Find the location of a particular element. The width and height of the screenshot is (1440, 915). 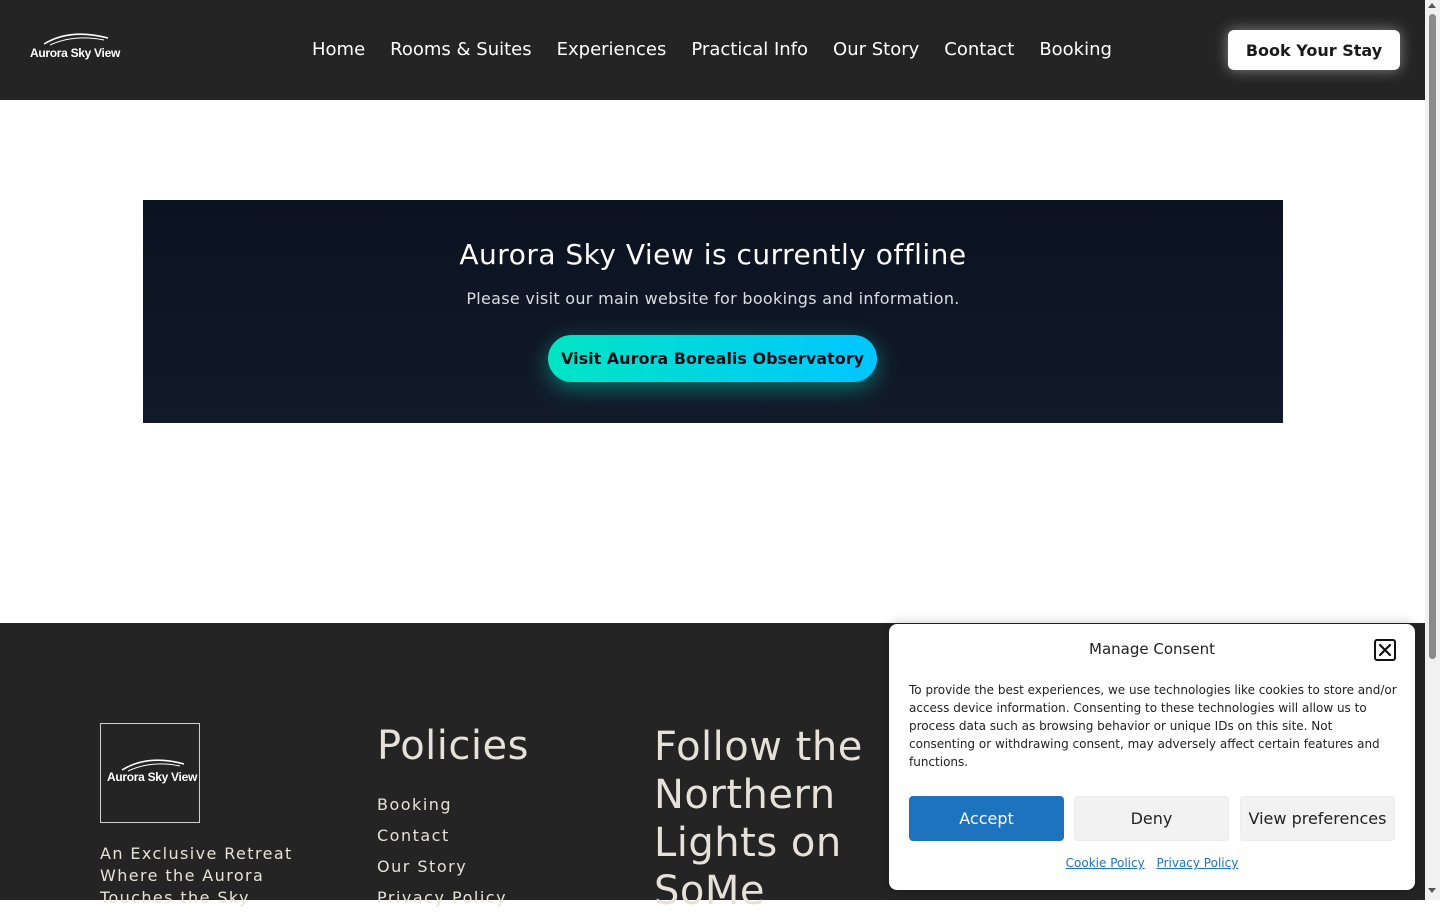

nav-rooms-suites: Rooms & Suites is located at coordinates (460, 50).